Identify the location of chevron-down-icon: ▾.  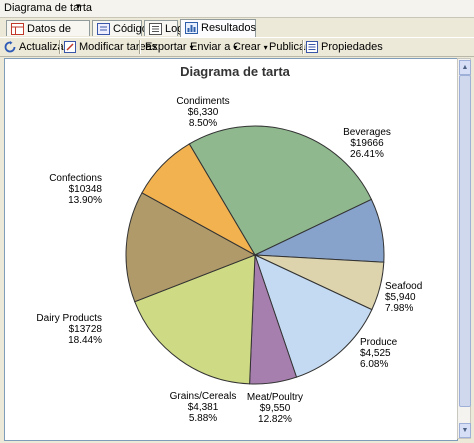
(265, 47).